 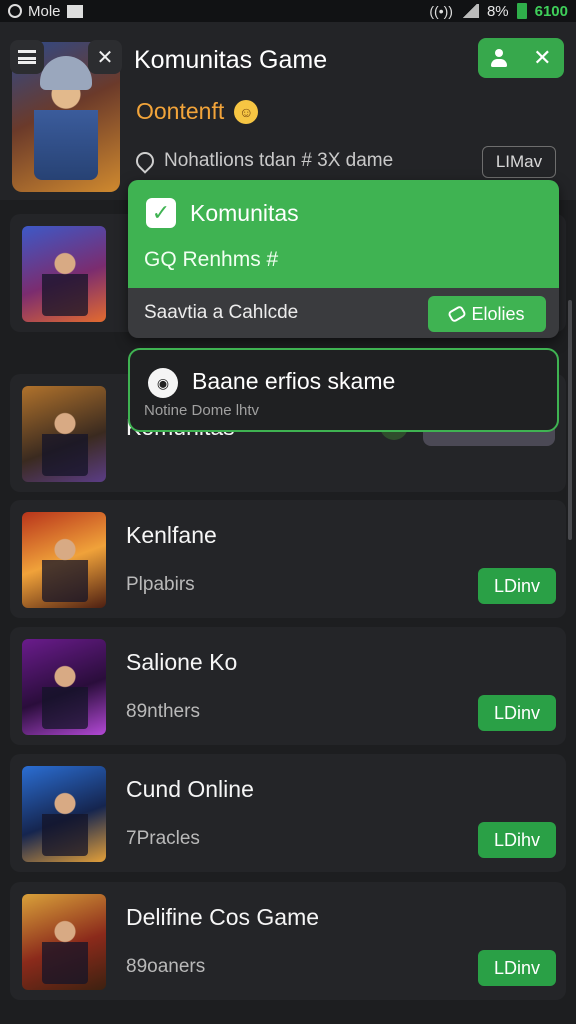 What do you see at coordinates (519, 162) in the screenshot?
I see `header-status-pill: LIMav` at bounding box center [519, 162].